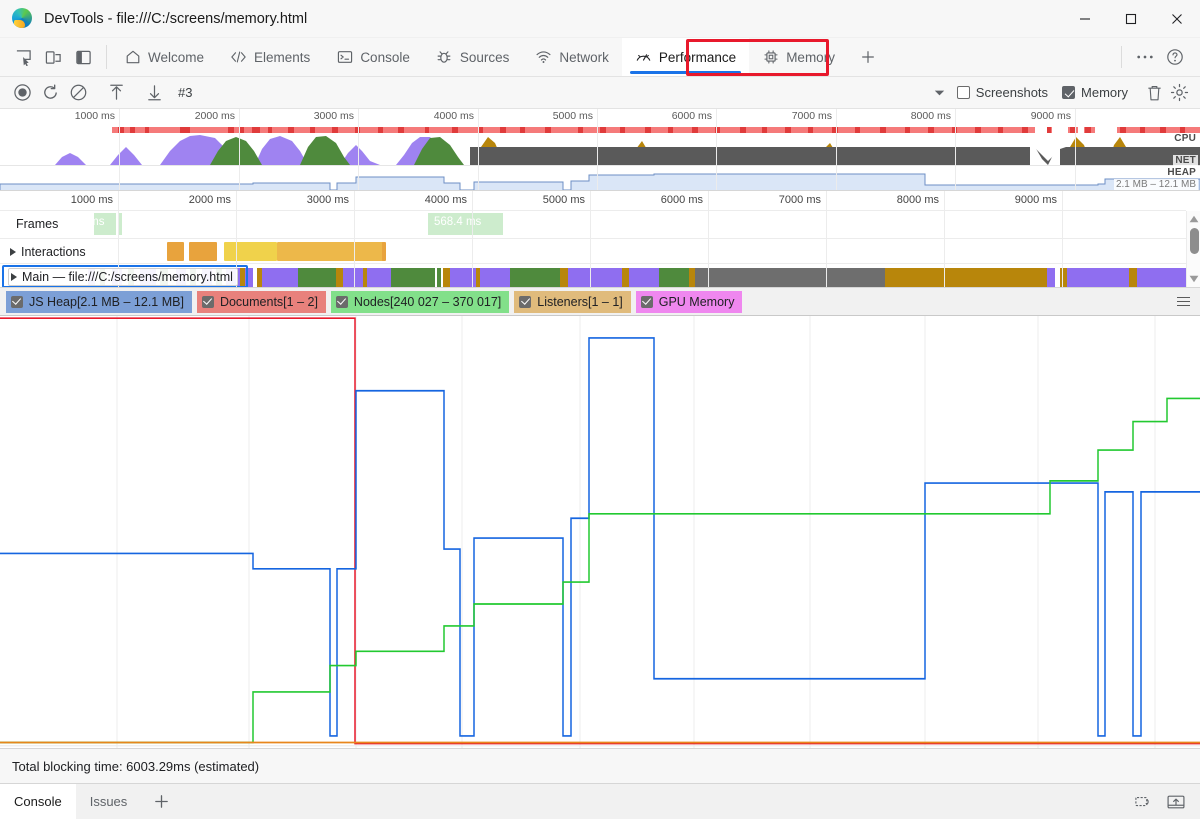 Image resolution: width=1200 pixels, height=819 pixels. I want to click on counter-nodes: Nodes[240 027 – 370 017], so click(420, 301).